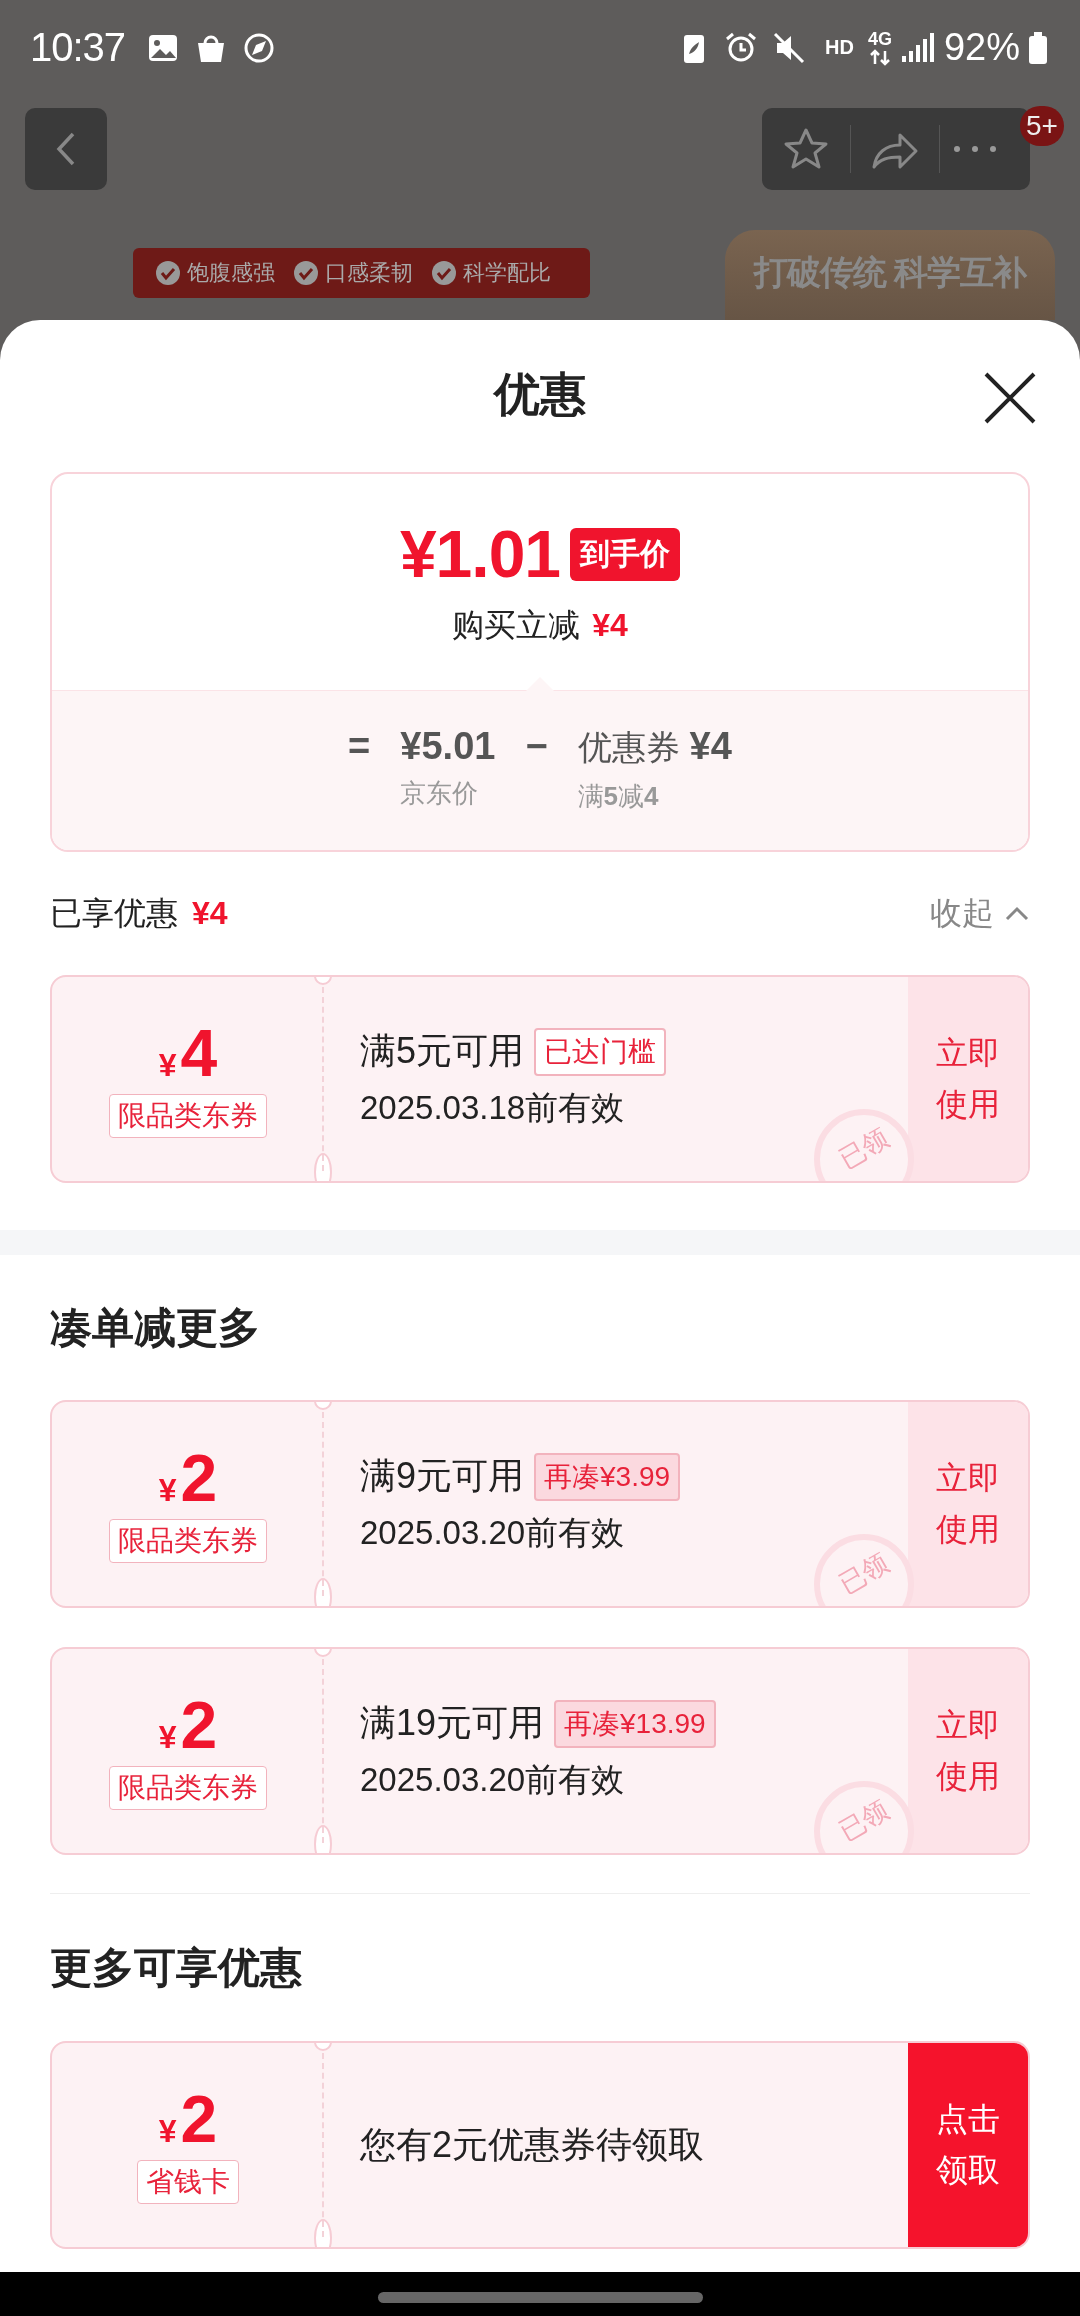  I want to click on section-title: 凑单减更多, so click(155, 1327).